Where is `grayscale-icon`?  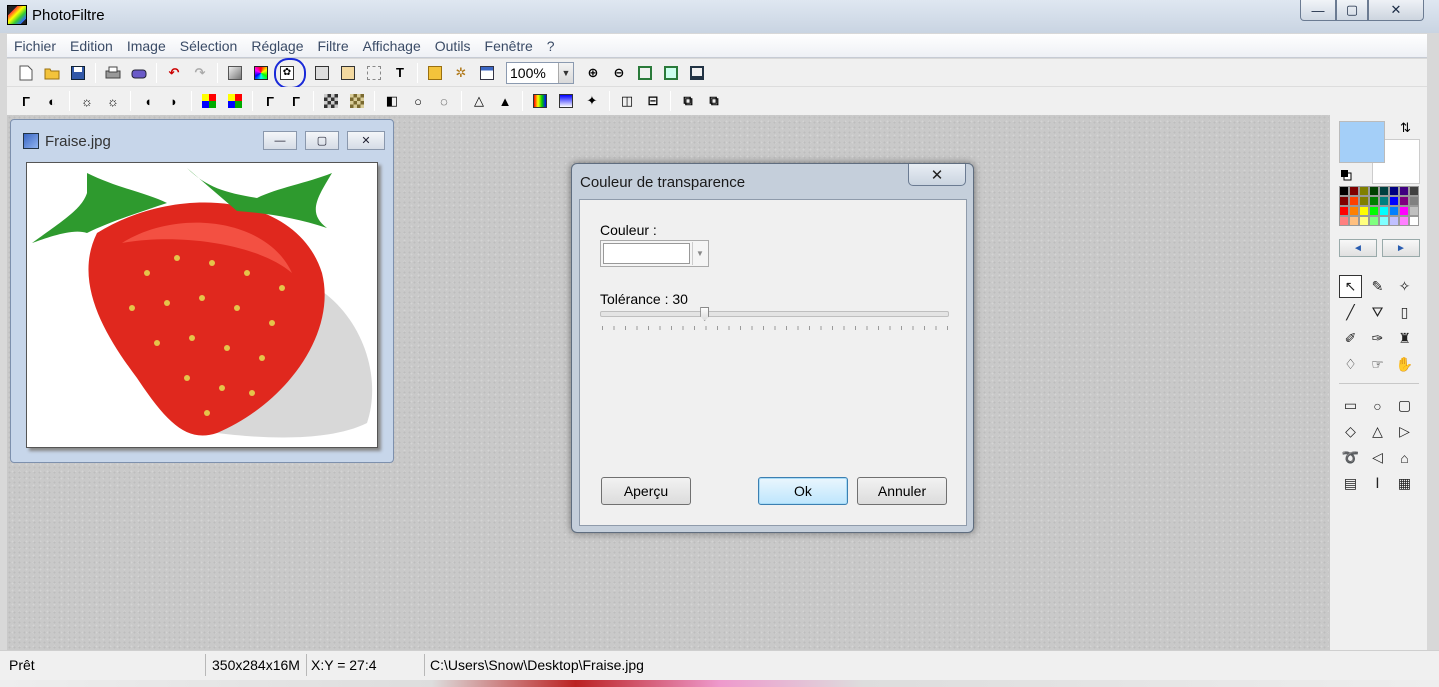 grayscale-icon is located at coordinates (331, 101).